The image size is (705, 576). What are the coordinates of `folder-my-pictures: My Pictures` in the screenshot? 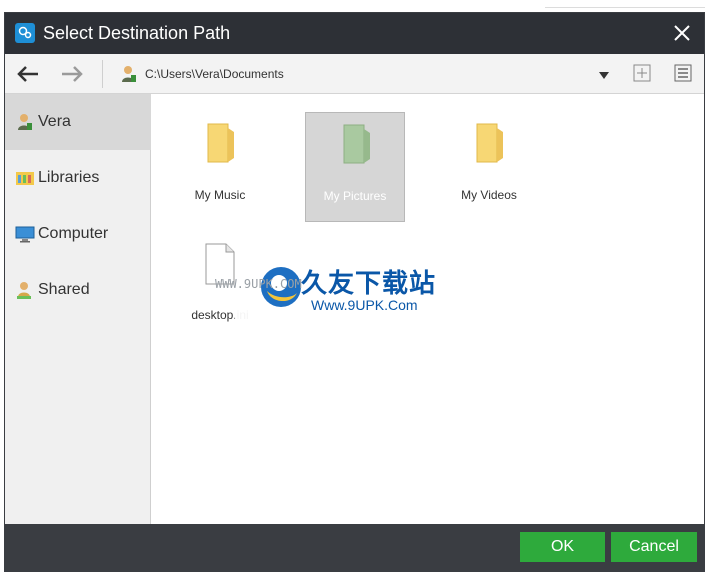 It's located at (355, 167).